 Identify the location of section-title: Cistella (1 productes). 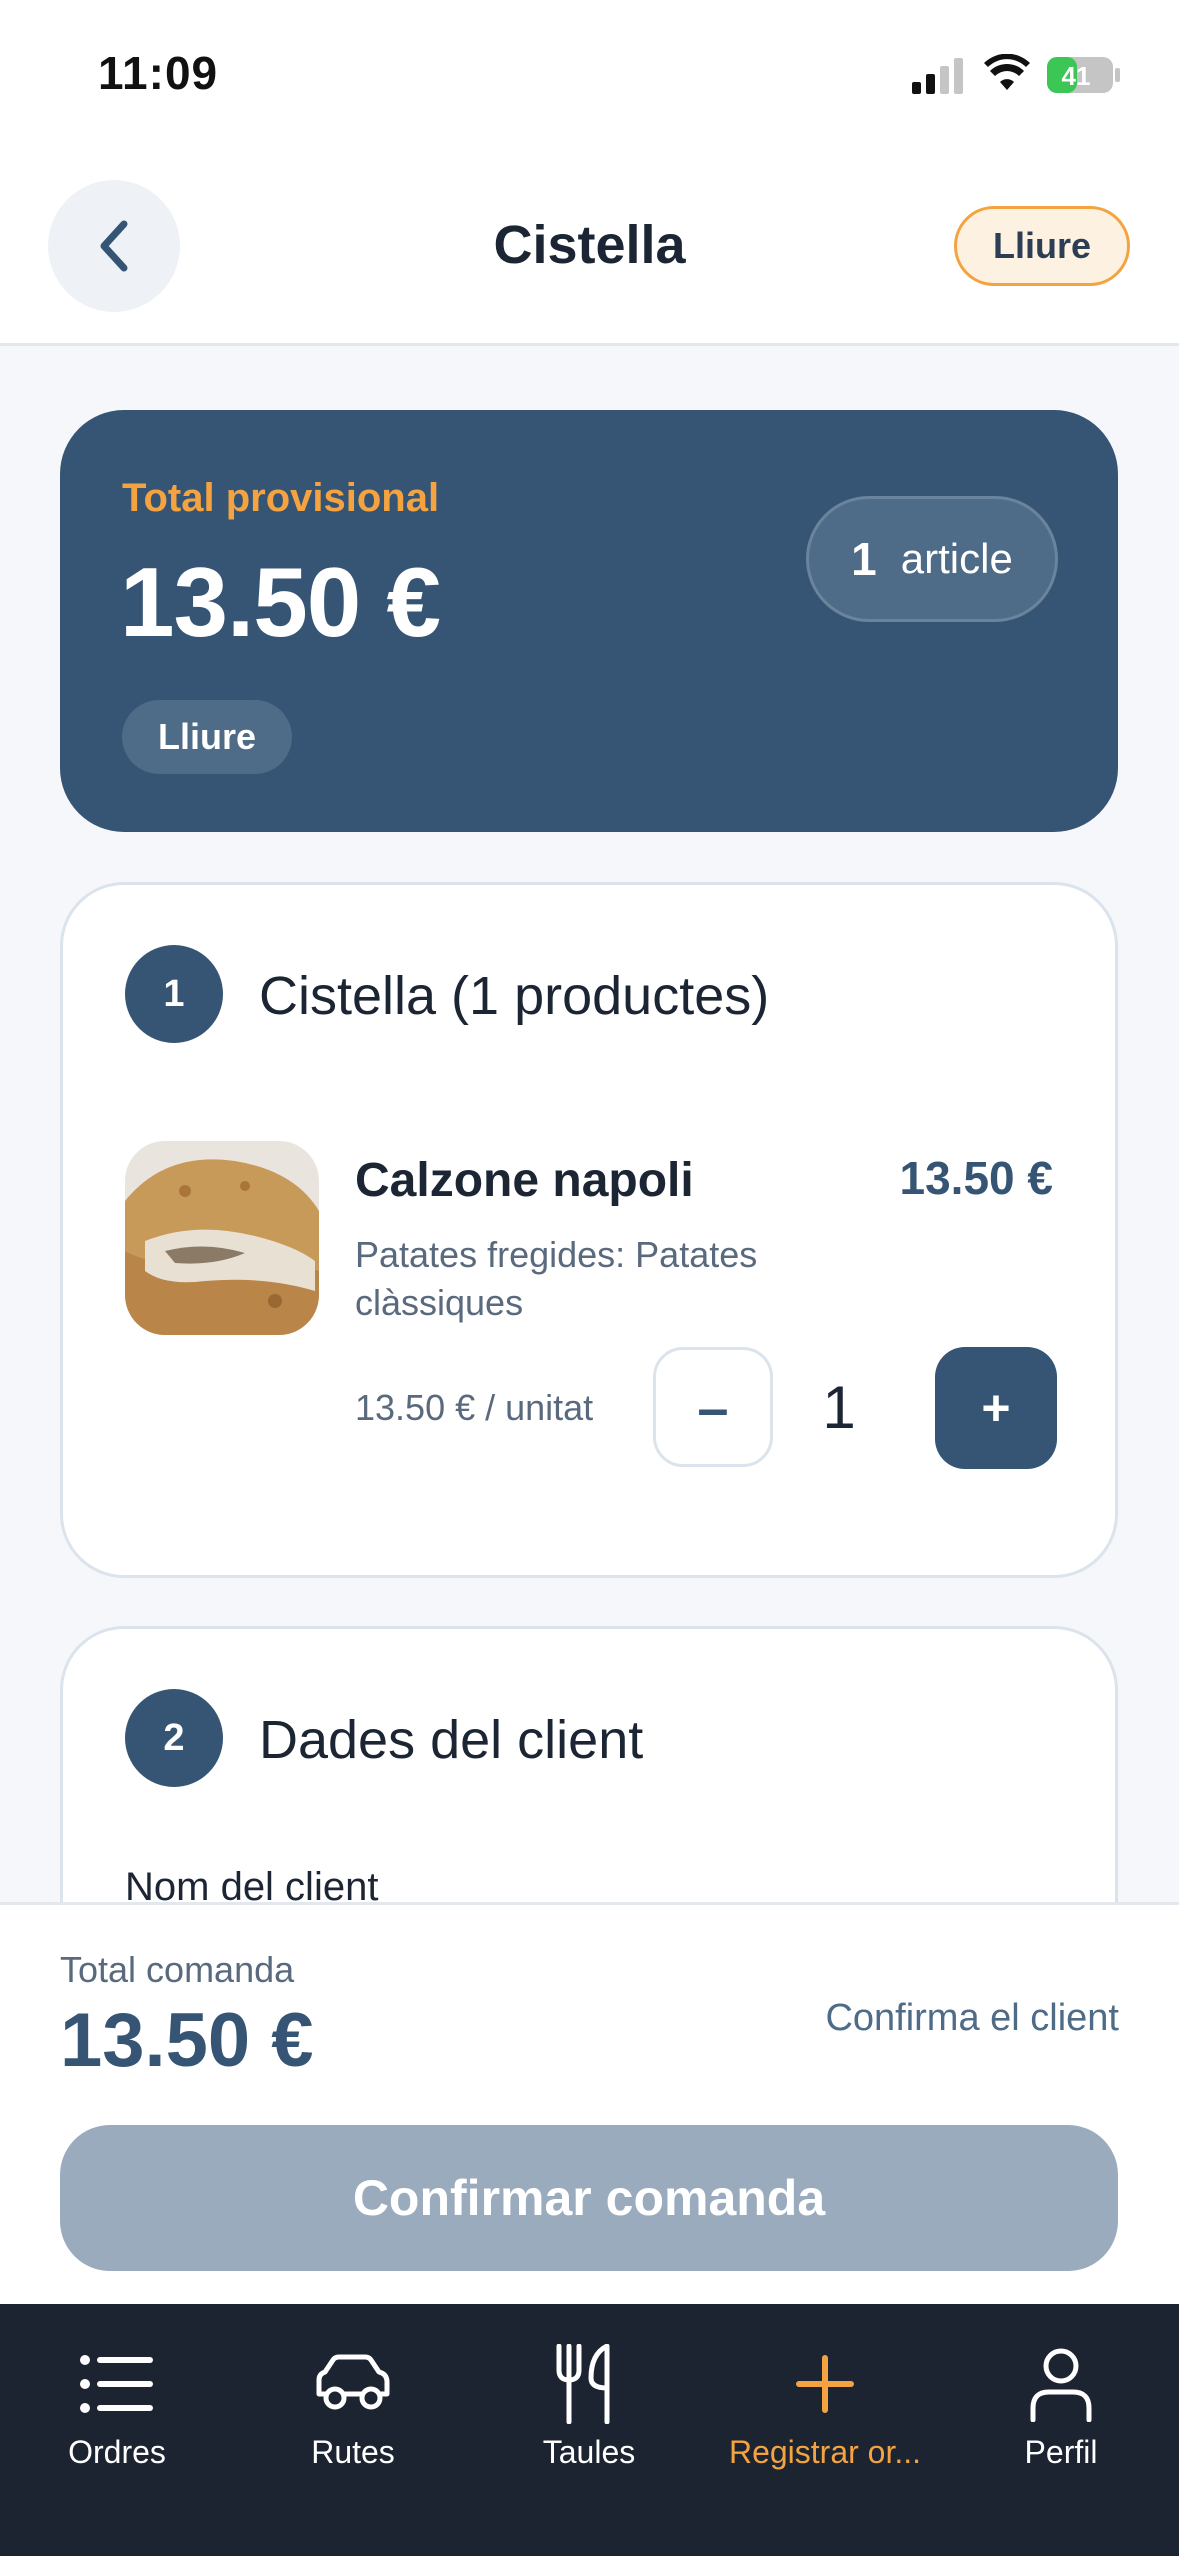
(514, 996).